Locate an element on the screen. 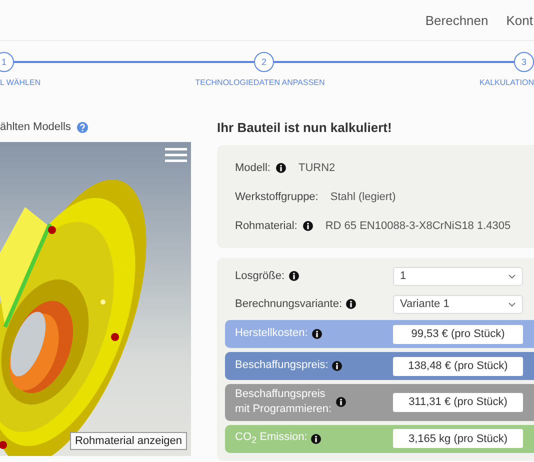  step-circle: 1 is located at coordinates (7, 62).